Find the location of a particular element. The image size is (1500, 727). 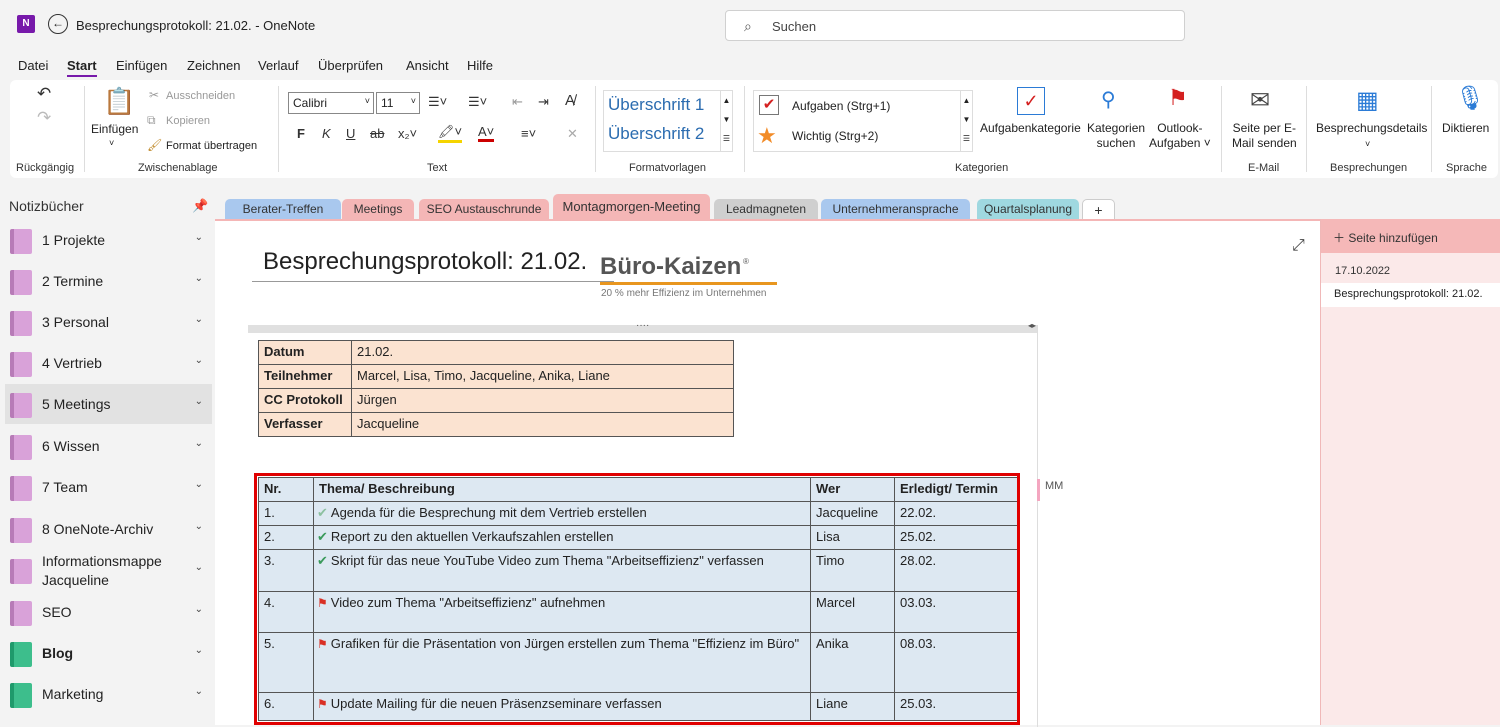

outdent-icon: ⇤ is located at coordinates (517, 102).